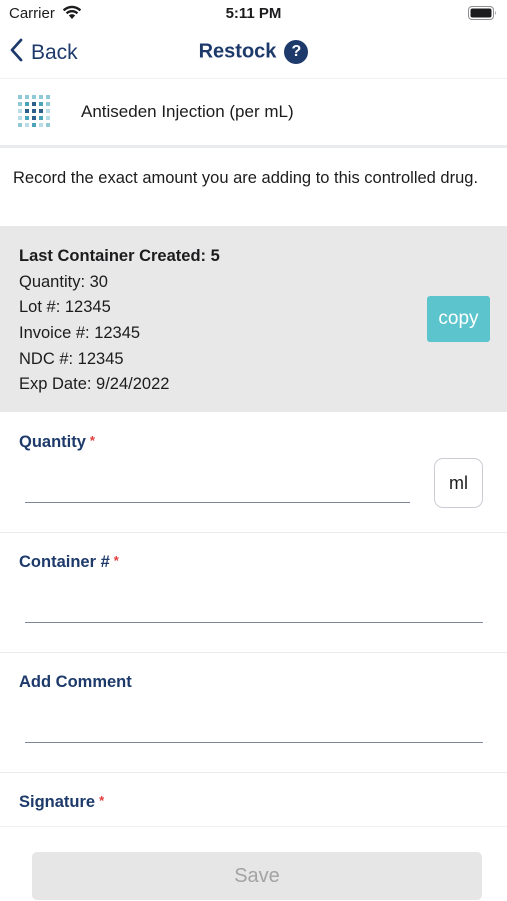 This screenshot has height=901, width=507. I want to click on quantity-label-text: Quantity, so click(52, 442).